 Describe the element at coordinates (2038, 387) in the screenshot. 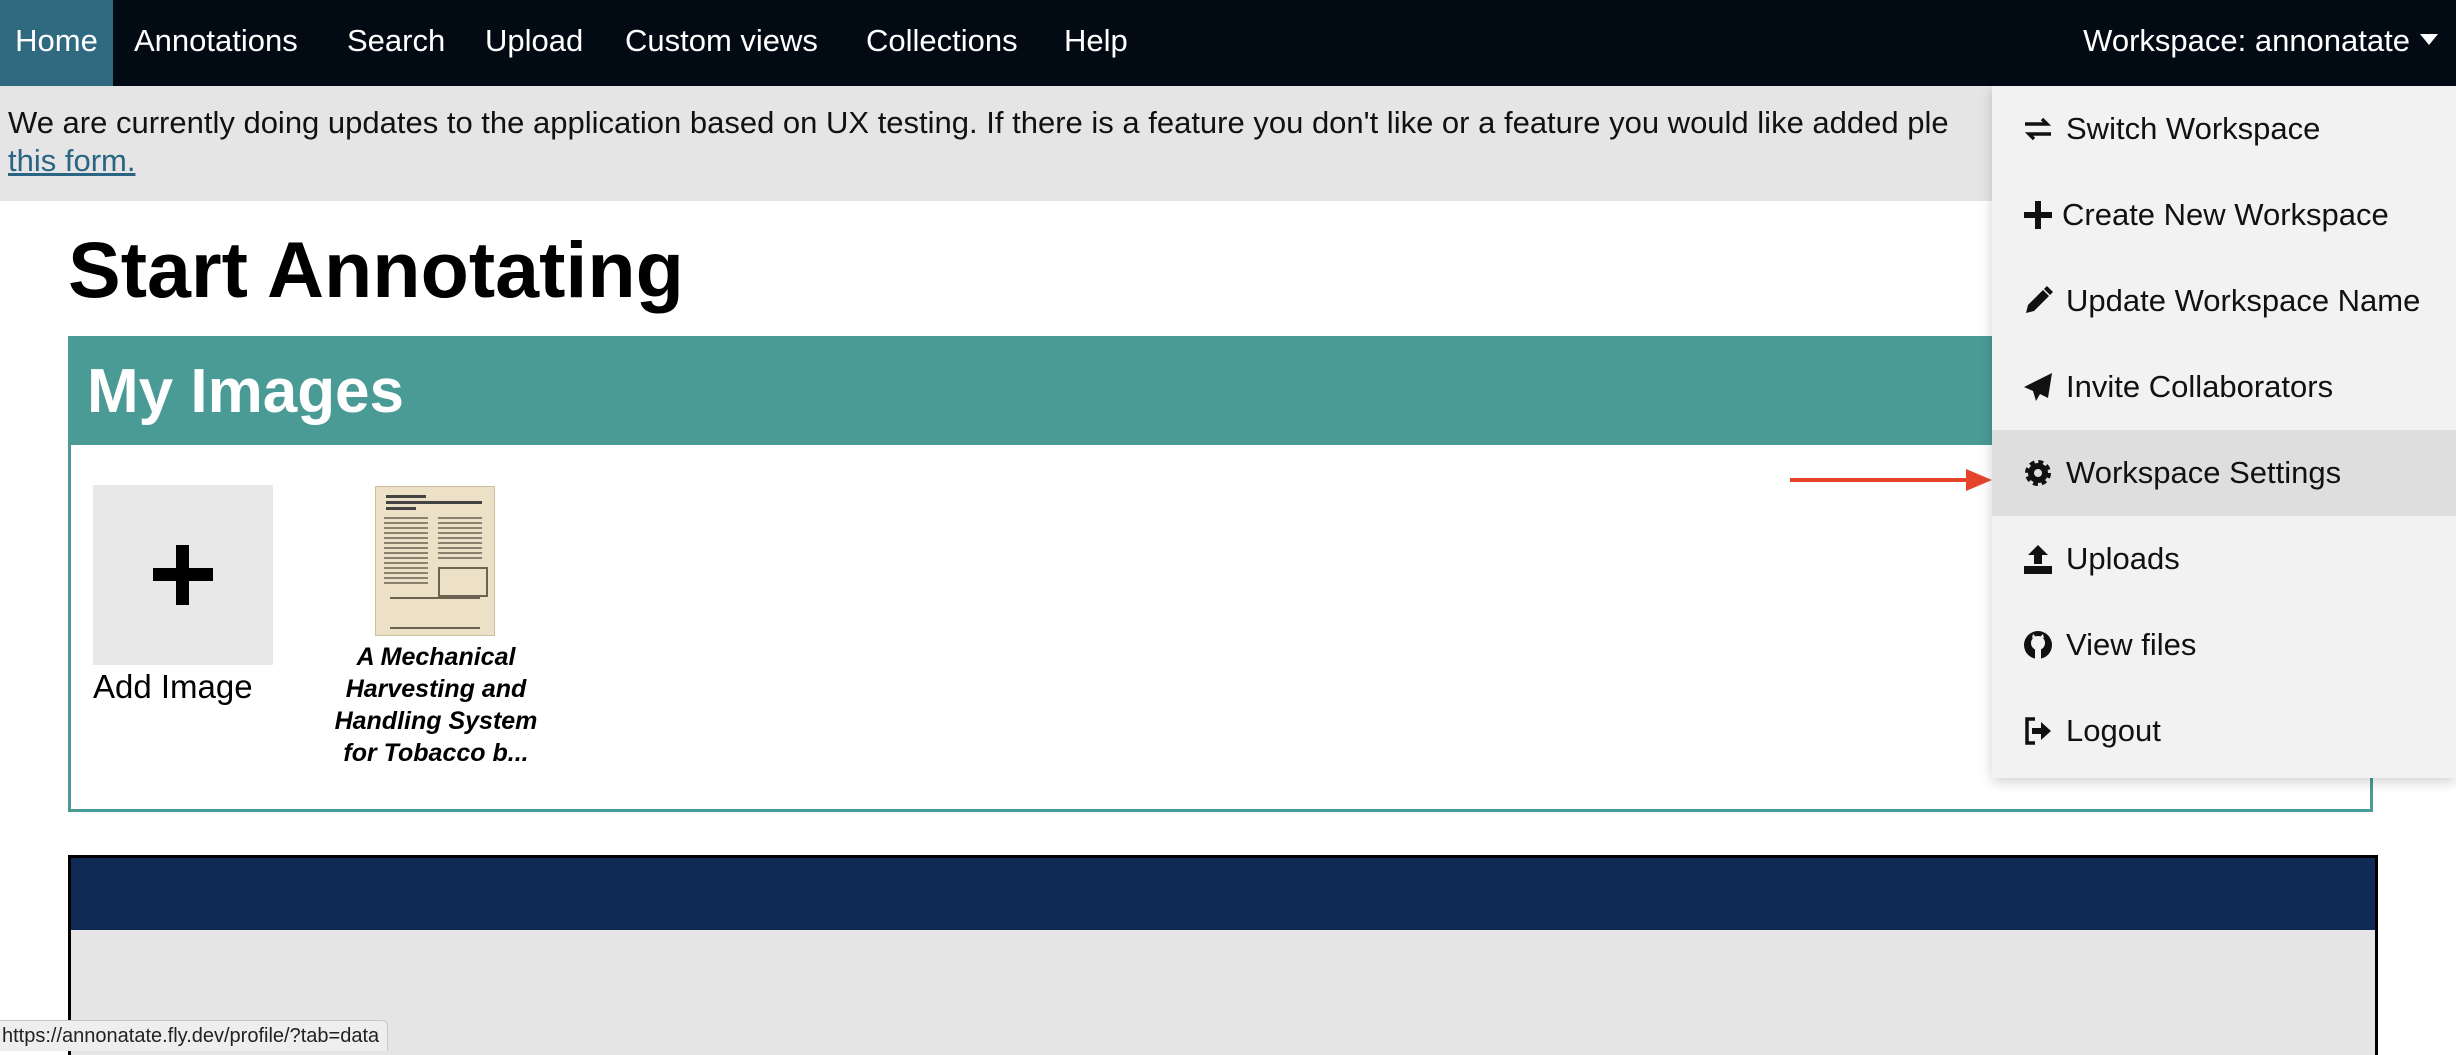

I see `paper-plane-icon` at that location.